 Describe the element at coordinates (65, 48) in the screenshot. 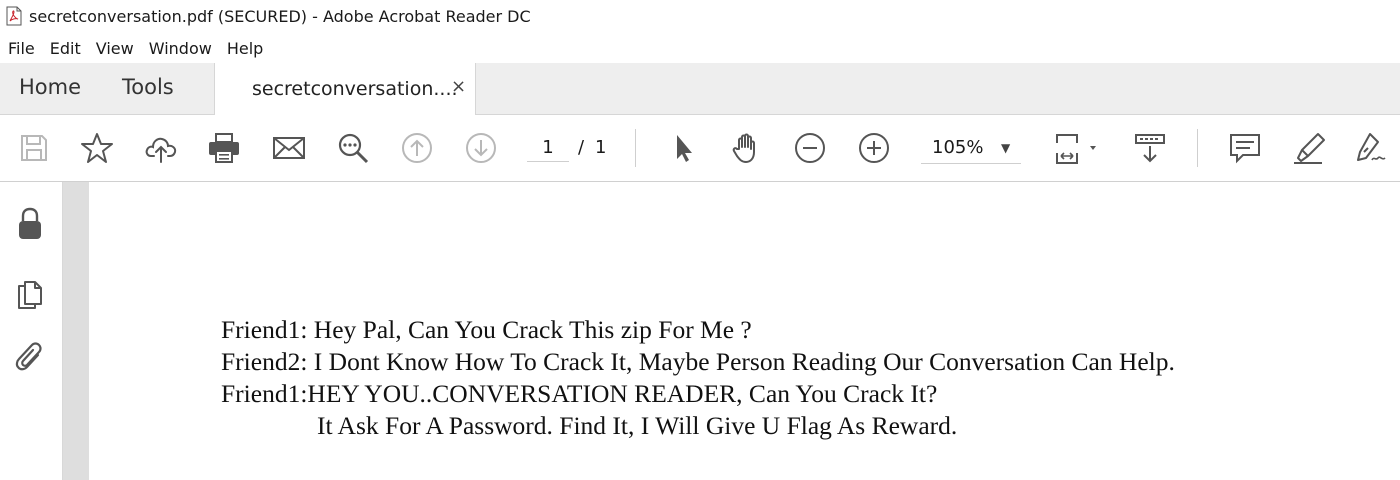

I see `menu-edit: Edit` at that location.